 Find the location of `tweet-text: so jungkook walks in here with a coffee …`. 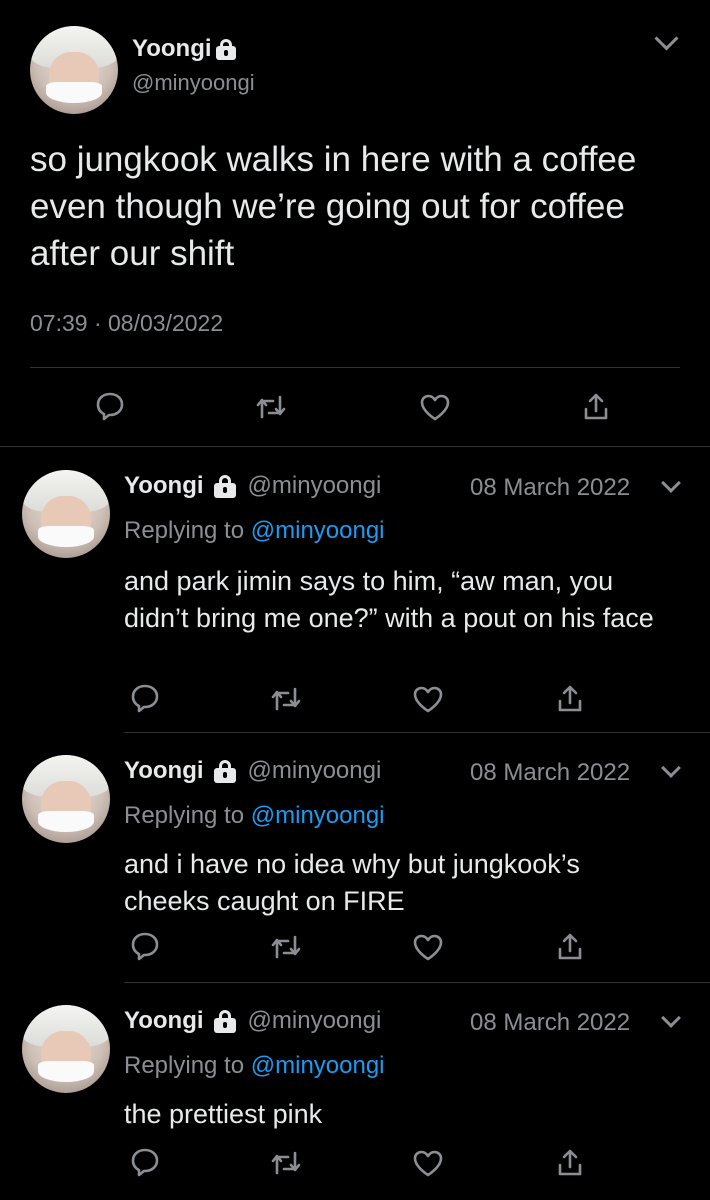

tweet-text: so jungkook walks in here with a coffee … is located at coordinates (333, 206).